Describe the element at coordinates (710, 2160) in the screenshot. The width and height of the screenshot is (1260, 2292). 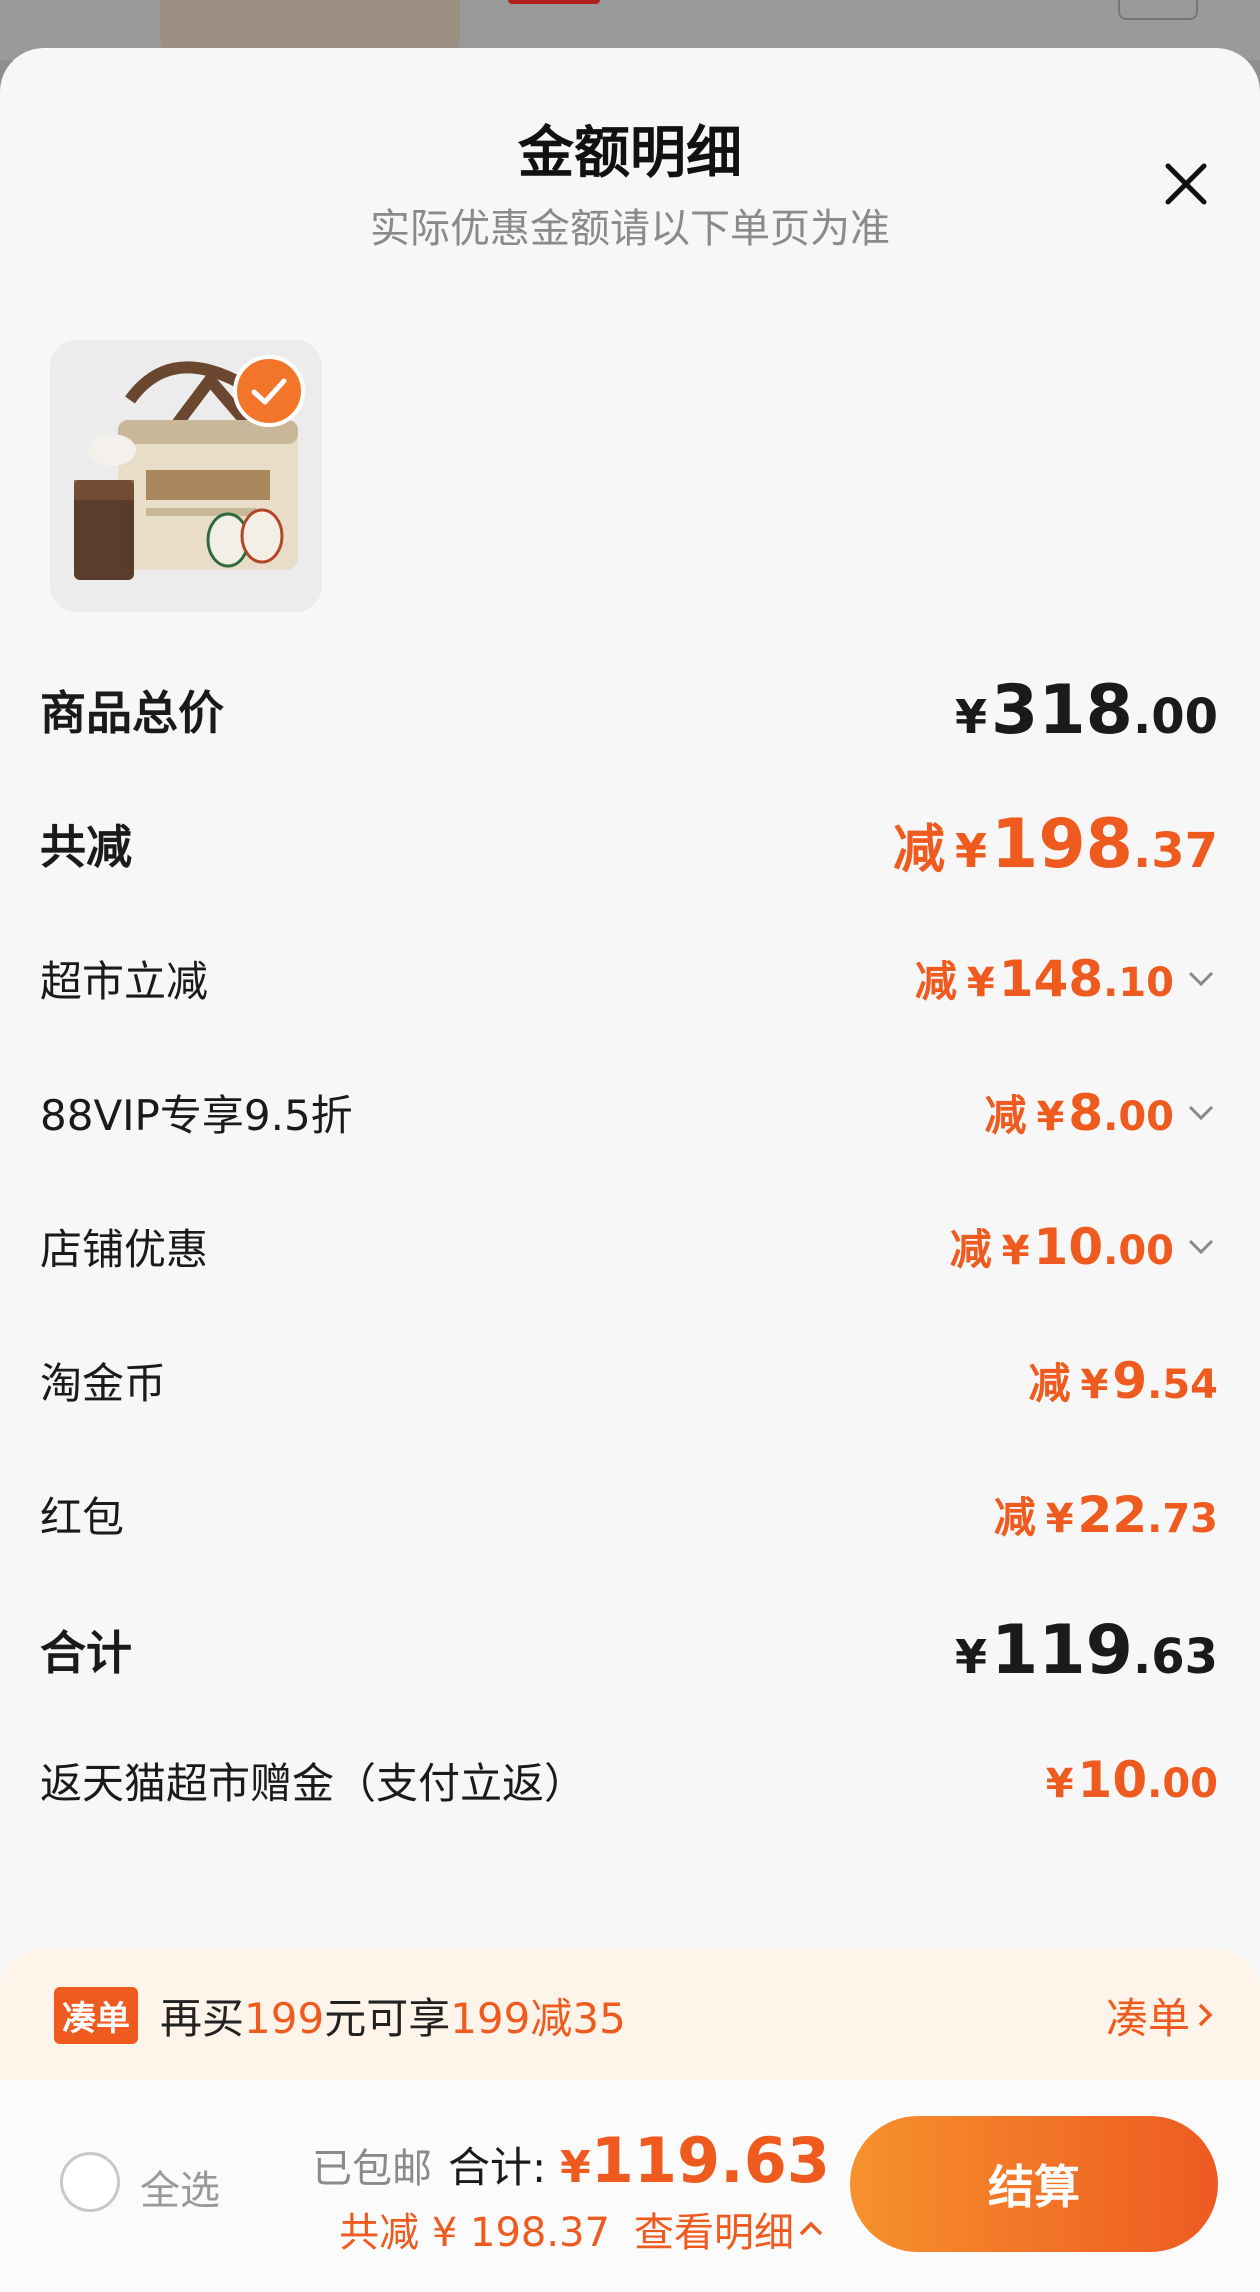
I see `total-value: 119.63` at that location.